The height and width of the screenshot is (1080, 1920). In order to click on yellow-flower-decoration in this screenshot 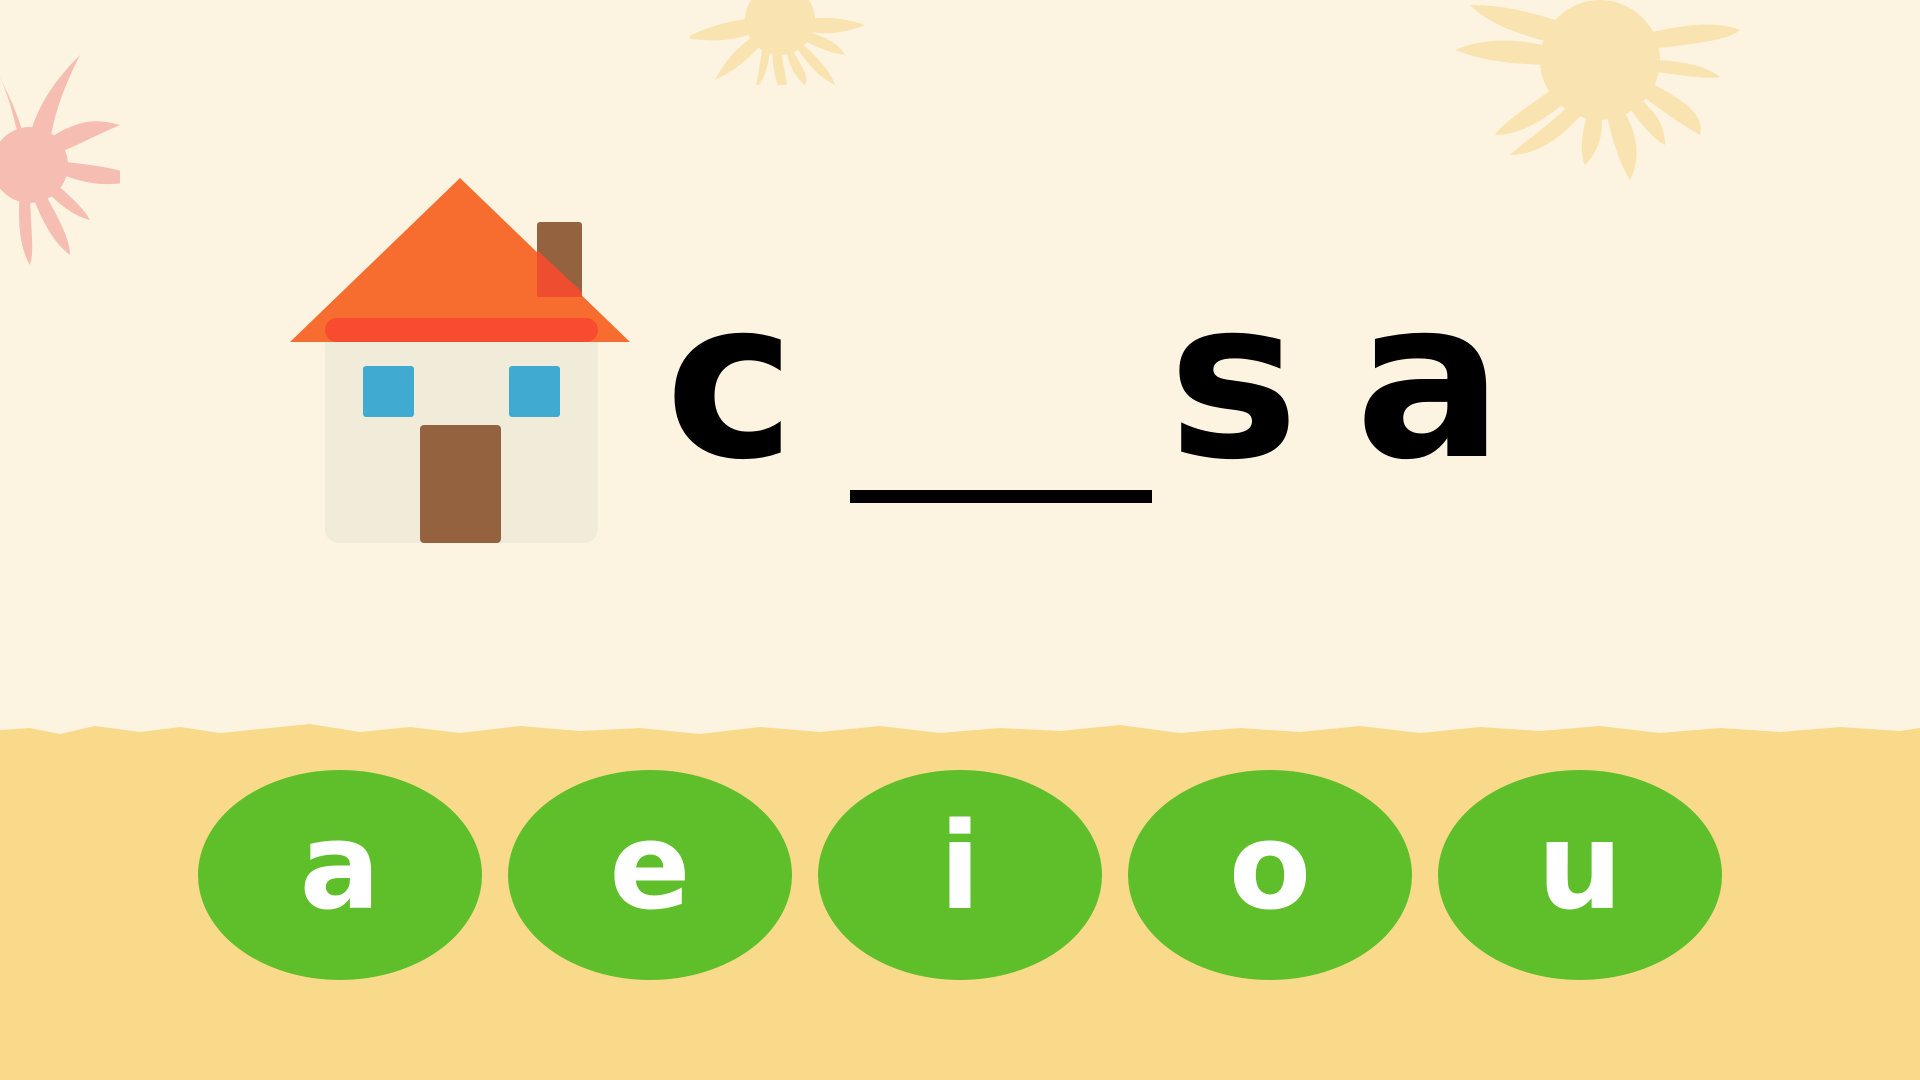, I will do `click(777, 42)`.